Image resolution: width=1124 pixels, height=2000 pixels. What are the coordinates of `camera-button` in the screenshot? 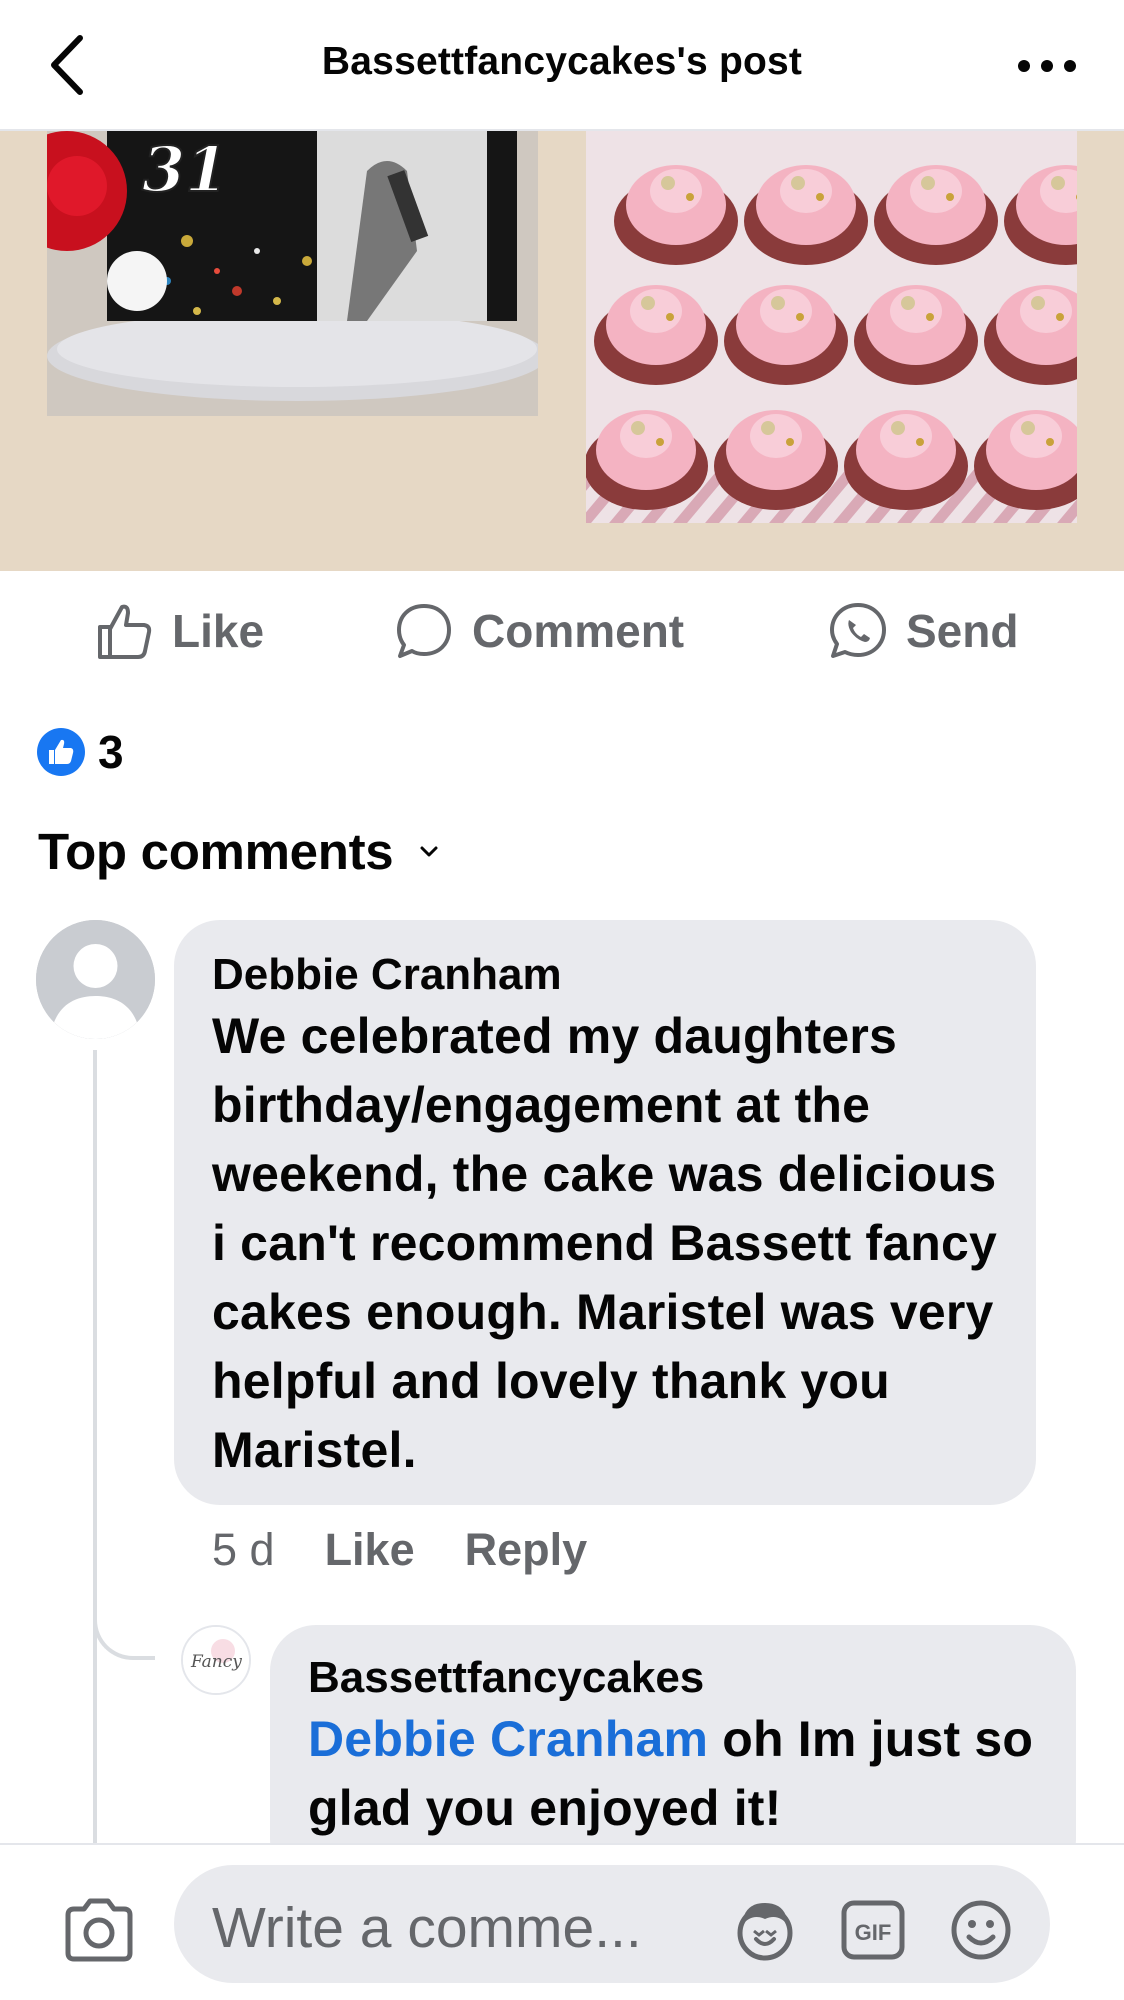 It's located at (99, 1930).